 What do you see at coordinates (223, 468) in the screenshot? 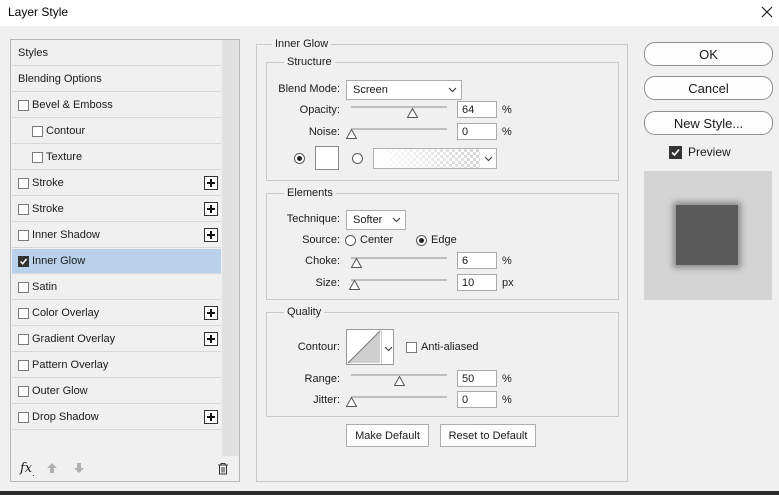
I see `trash-icon` at bounding box center [223, 468].